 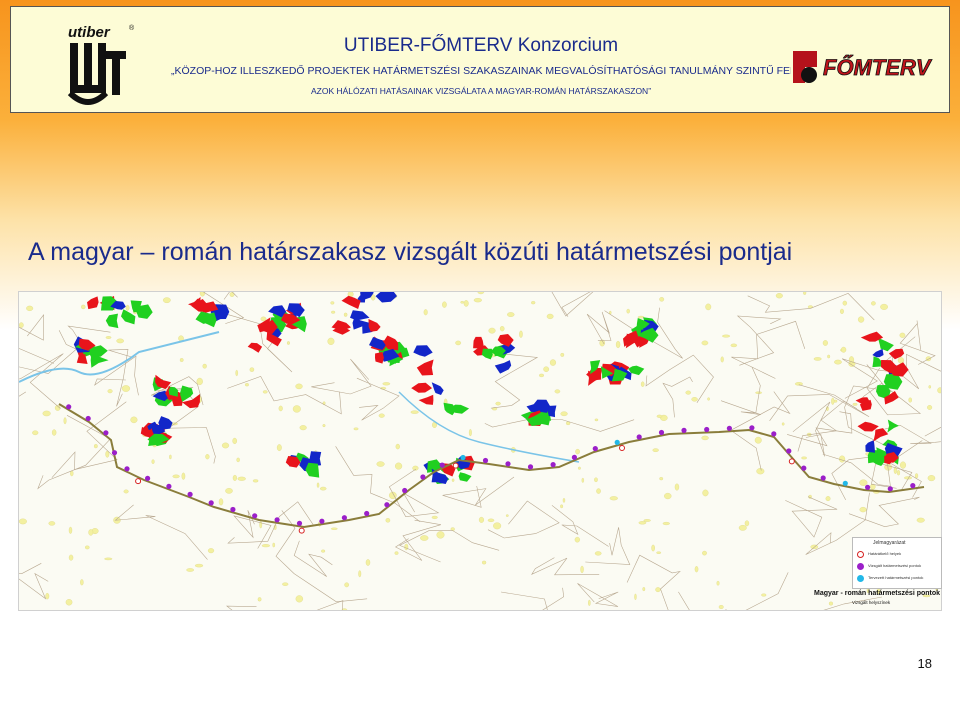 I want to click on legend-item-label: Vizsgált határmetszési pontok, so click(x=895, y=565).